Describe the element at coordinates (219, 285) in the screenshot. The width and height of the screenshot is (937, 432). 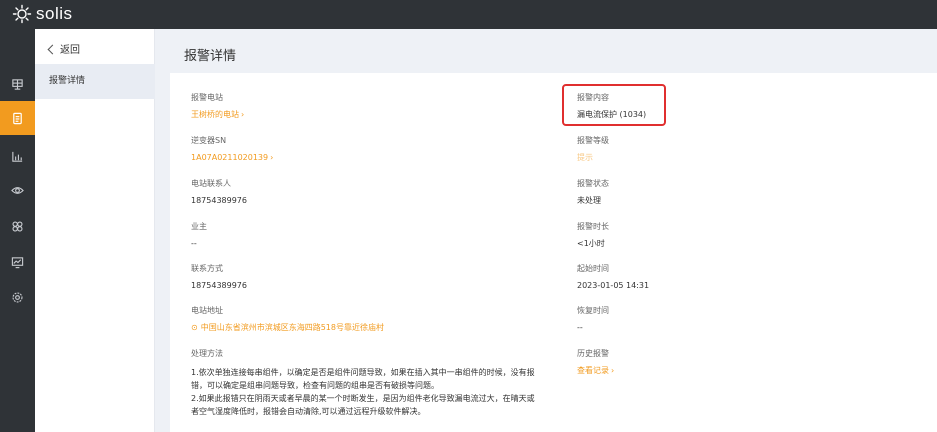
I see `contact-method-value: 18754389976` at that location.